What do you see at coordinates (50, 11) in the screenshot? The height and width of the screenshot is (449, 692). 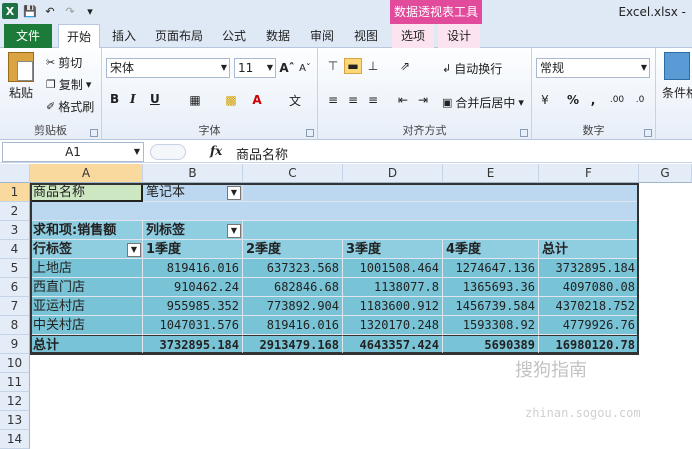 I see `undo-icon: ↶` at bounding box center [50, 11].